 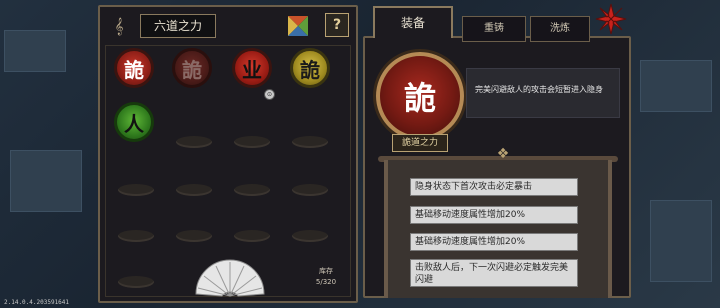 I want to click on selected-rune-icon: 詭, so click(x=420, y=96).